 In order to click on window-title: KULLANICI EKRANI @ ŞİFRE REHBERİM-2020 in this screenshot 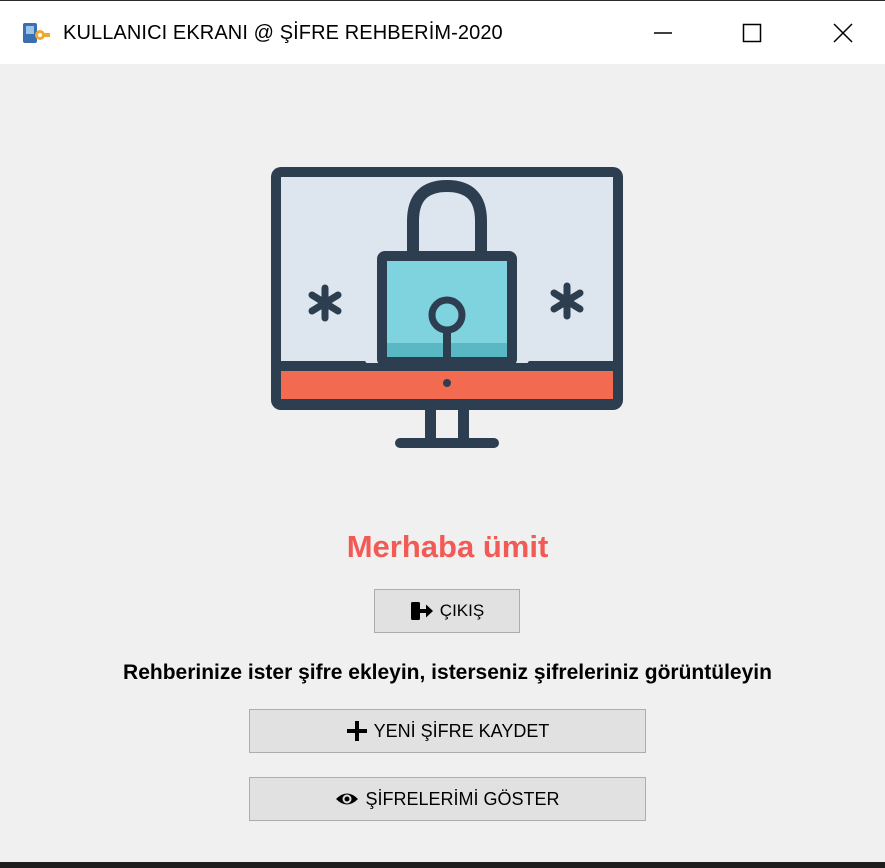, I will do `click(283, 33)`.